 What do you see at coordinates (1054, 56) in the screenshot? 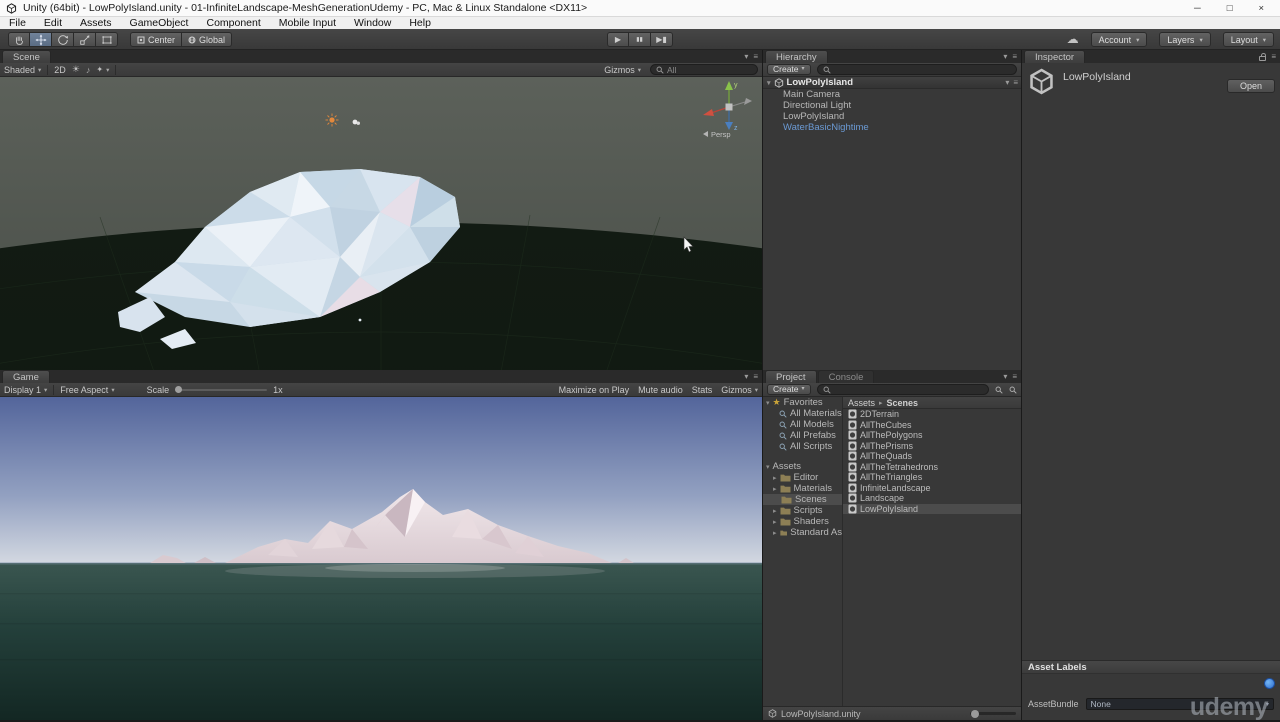
I see `tab-inspector: Inspector` at bounding box center [1054, 56].